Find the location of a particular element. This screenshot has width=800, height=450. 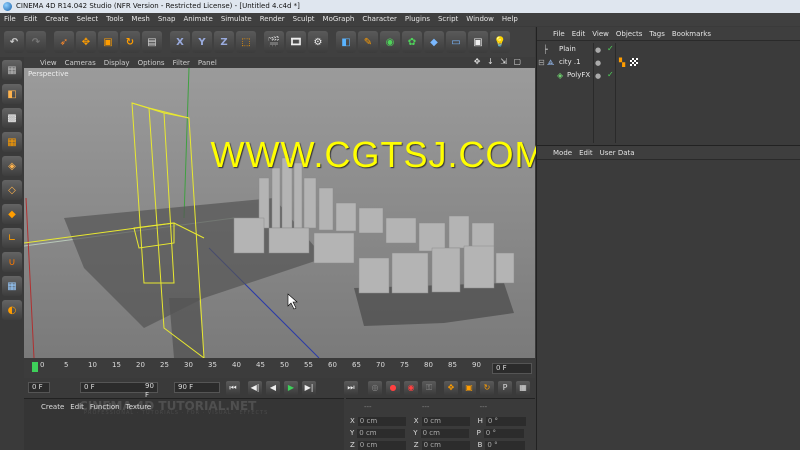

make-editable-icon: ▦ is located at coordinates (12, 70).